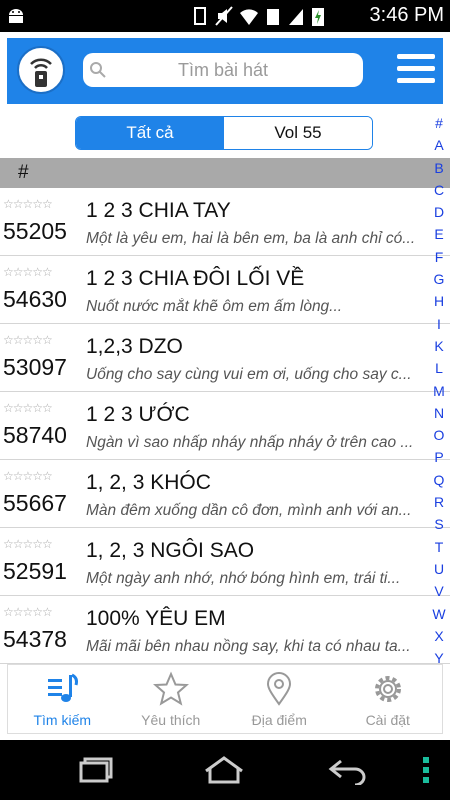  What do you see at coordinates (35, 639) in the screenshot?
I see `song-code: 54378` at bounding box center [35, 639].